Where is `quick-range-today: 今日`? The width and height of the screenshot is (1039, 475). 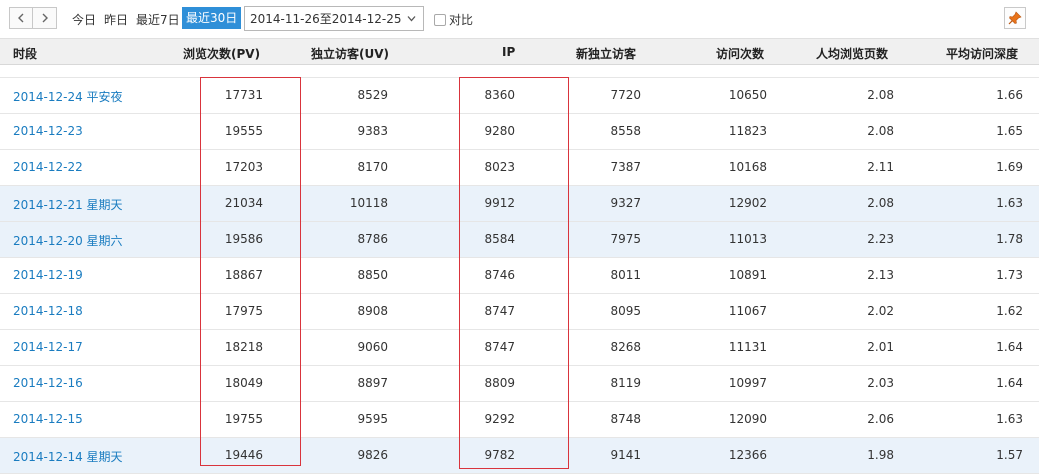
quick-range-today: 今日 is located at coordinates (84, 19).